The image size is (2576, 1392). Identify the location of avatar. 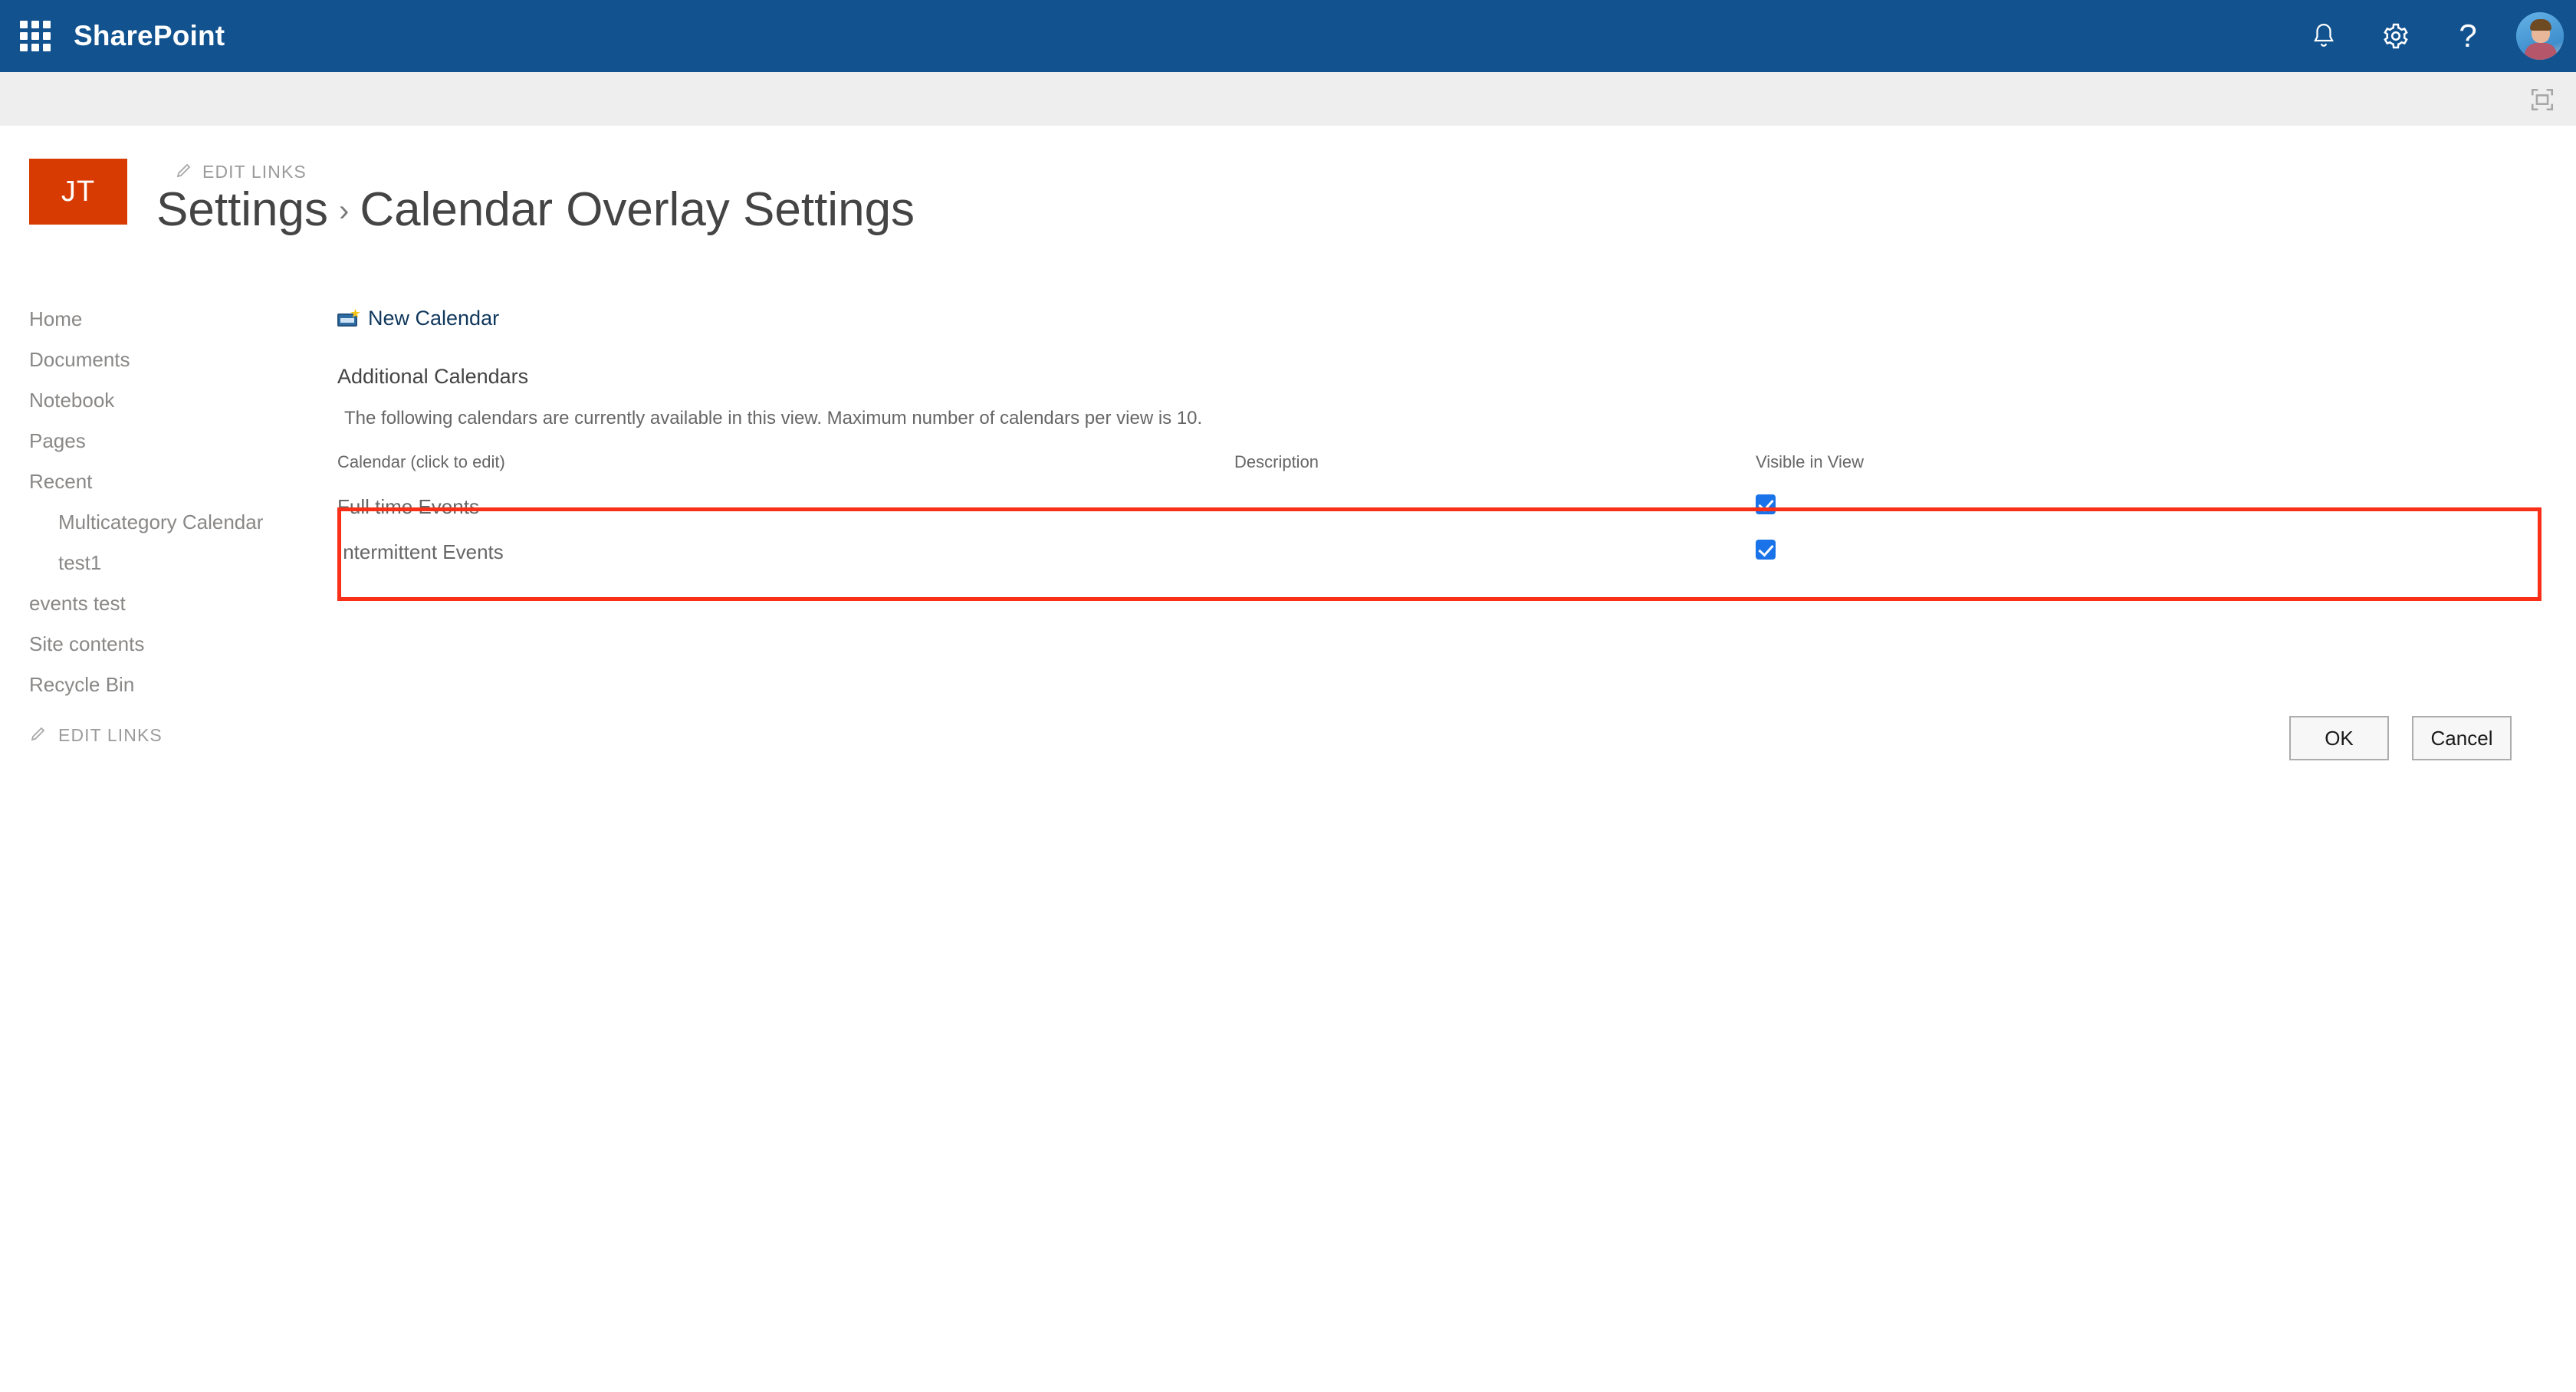
(2540, 36).